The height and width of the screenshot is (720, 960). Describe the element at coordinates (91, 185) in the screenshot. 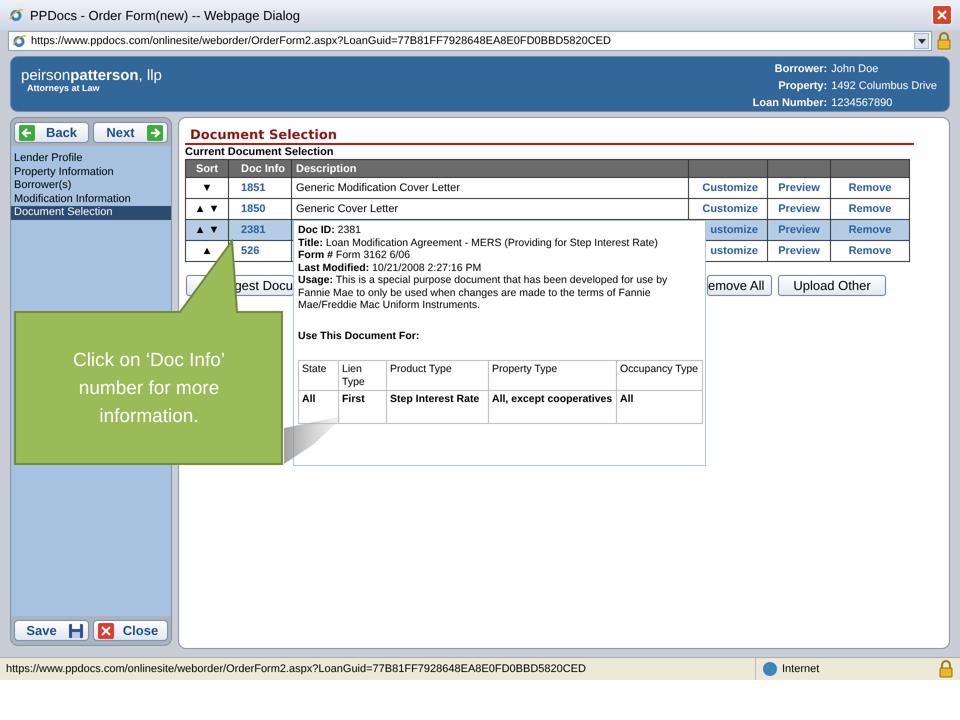

I see `sidebar-item: Borrower(s)` at that location.